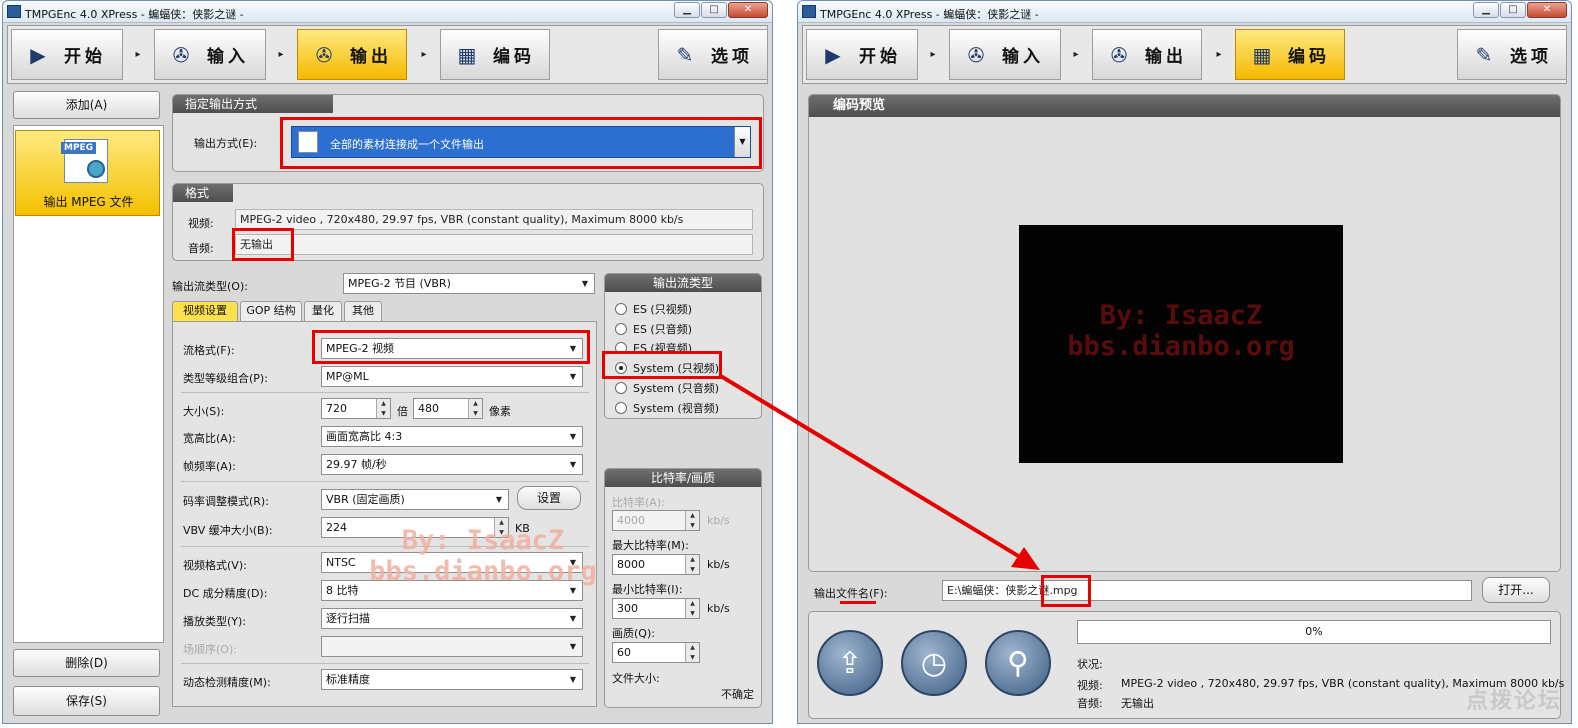 This screenshot has width=1578, height=728. I want to click on annotation-arrow, so click(878, 471).